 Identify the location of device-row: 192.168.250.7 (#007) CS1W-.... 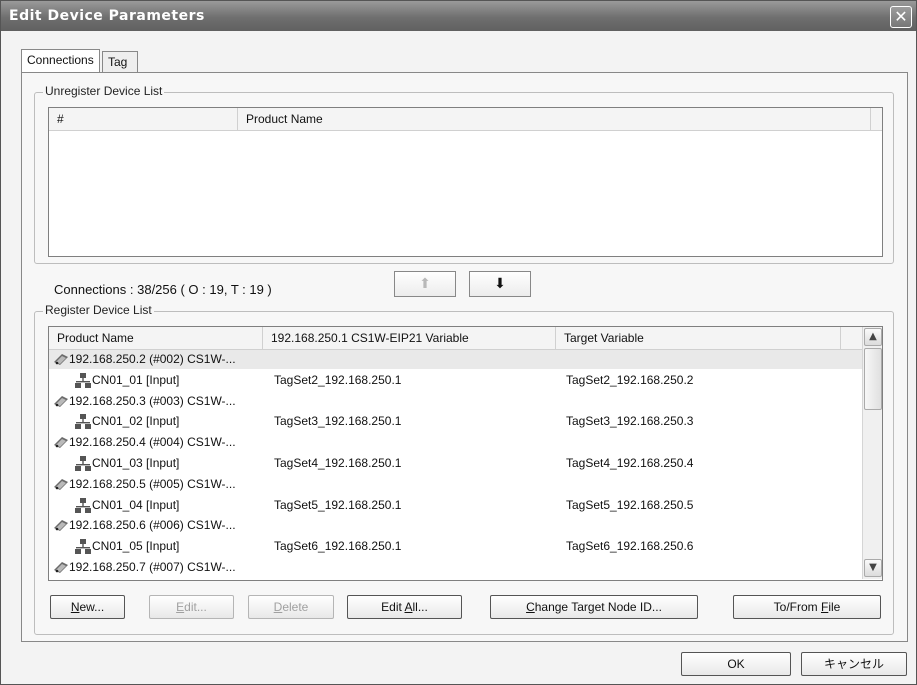
(455, 567).